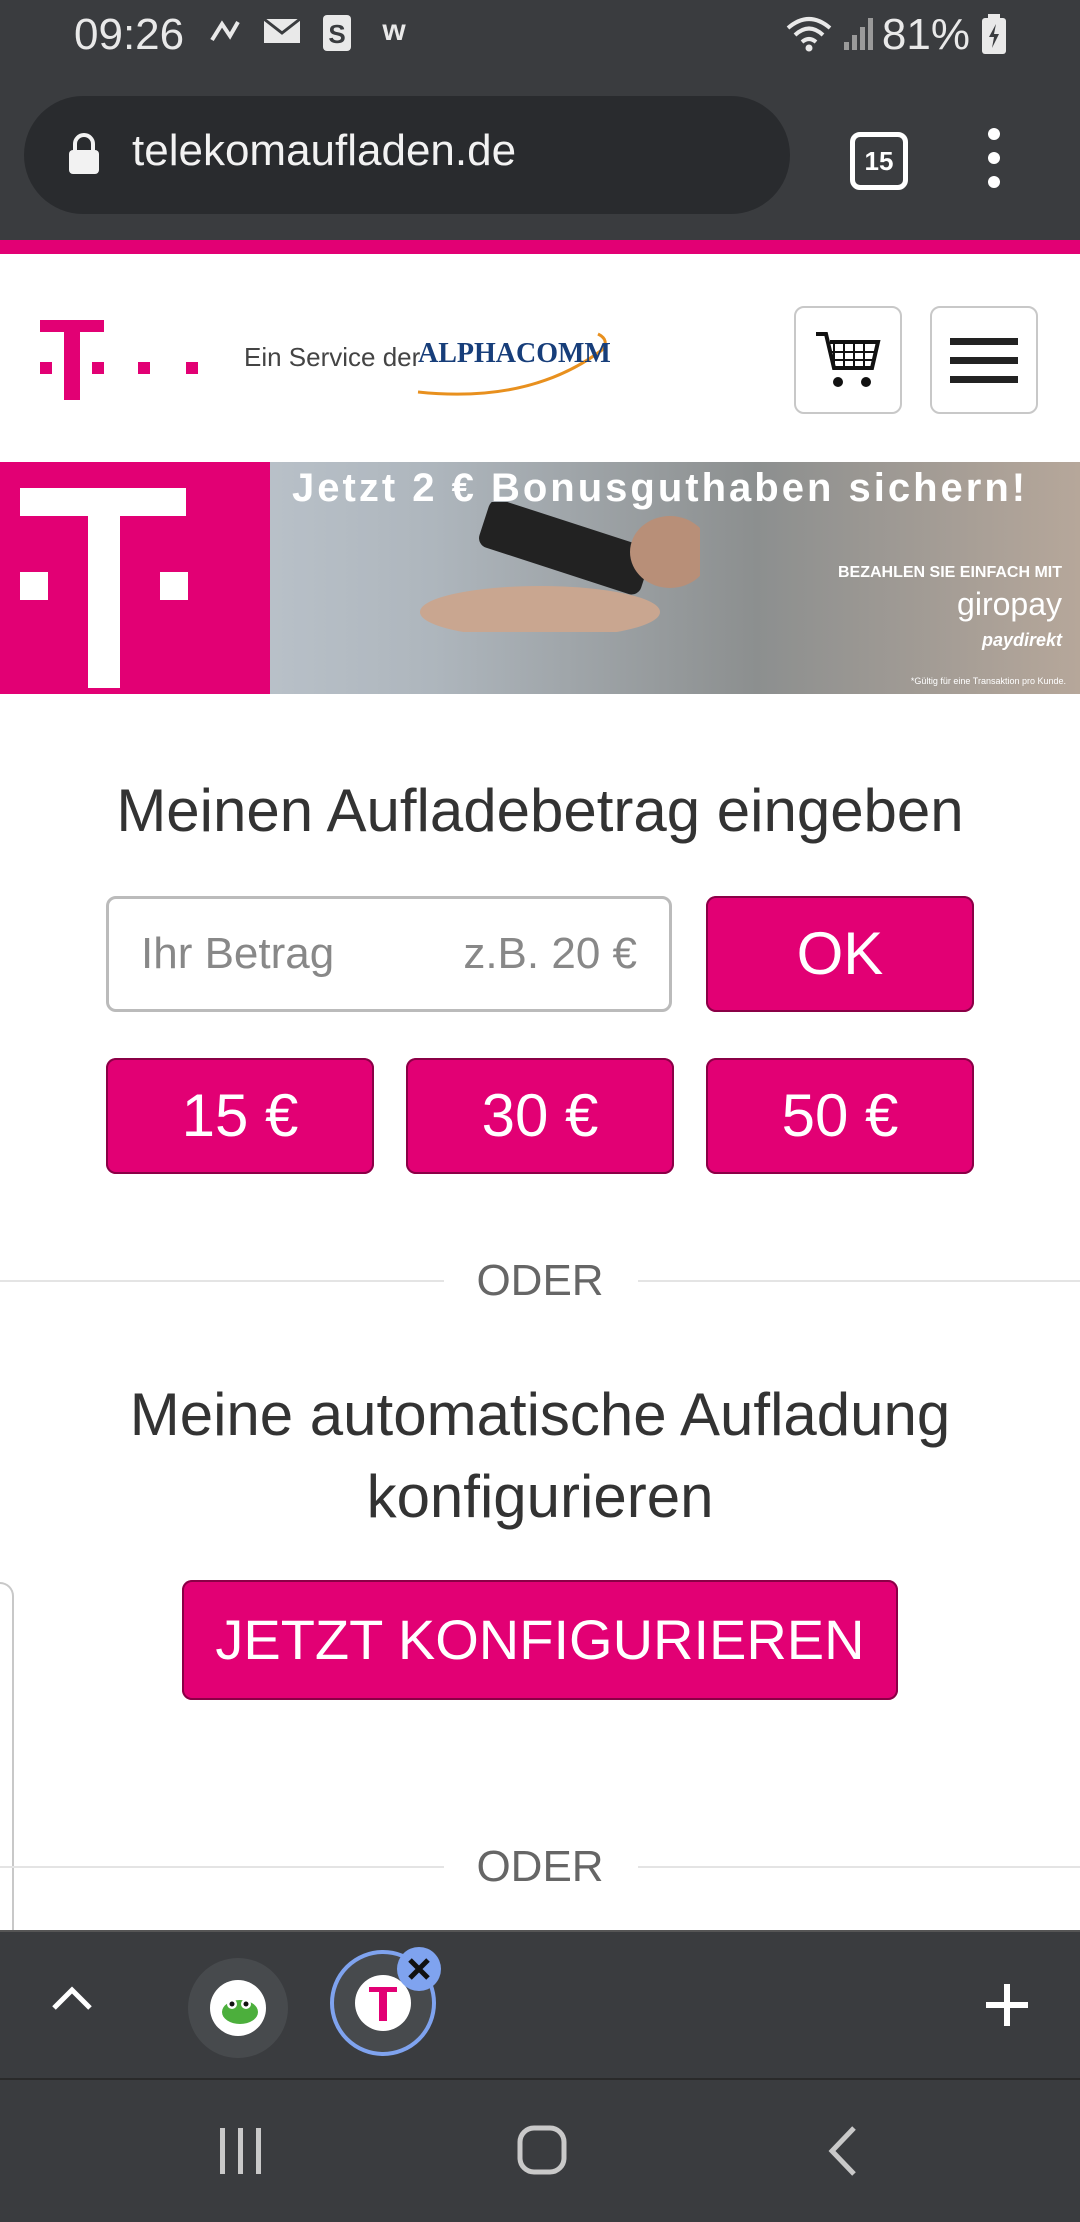  What do you see at coordinates (660, 488) in the screenshot?
I see `banner-headline: Jetzt 2 € Bonusguthaben sichern!` at bounding box center [660, 488].